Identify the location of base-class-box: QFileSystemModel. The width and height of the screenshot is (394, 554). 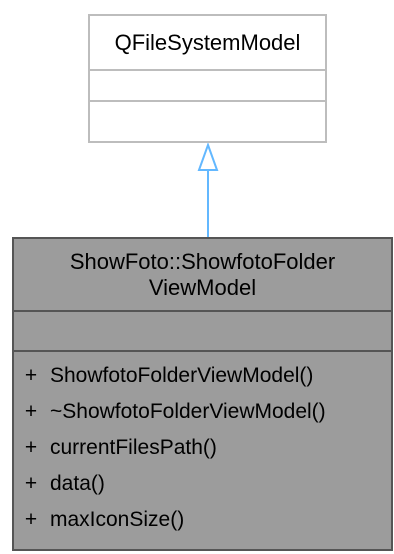
(207, 78).